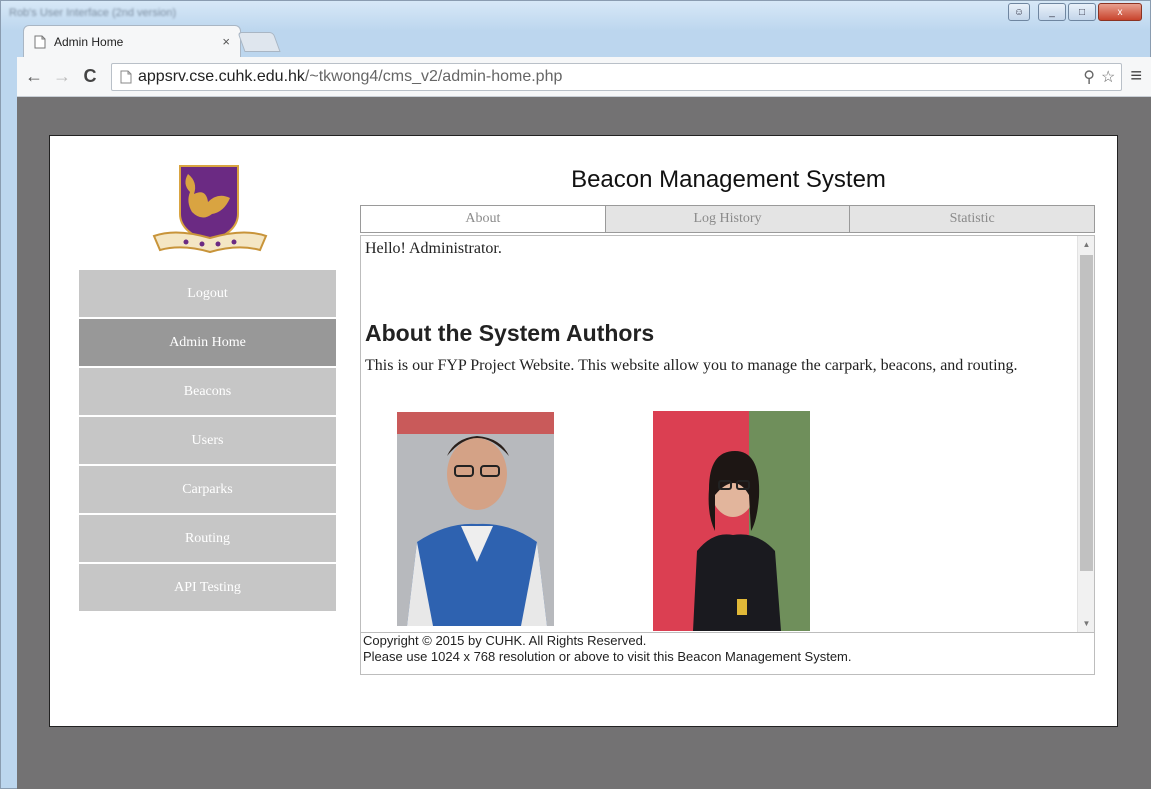 The image size is (1151, 789). I want to click on cuhk-logo, so click(210, 209).